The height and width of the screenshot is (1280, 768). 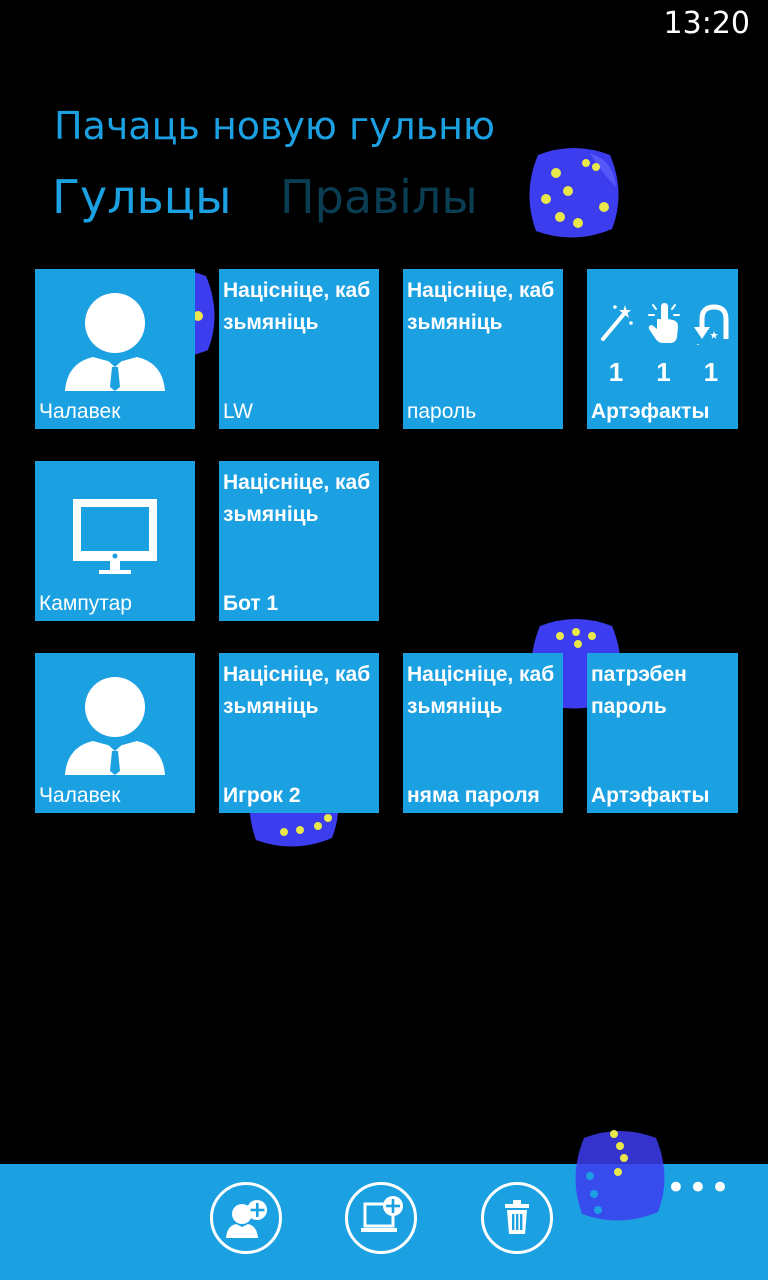 I want to click on delete-player-button, so click(x=517, y=1218).